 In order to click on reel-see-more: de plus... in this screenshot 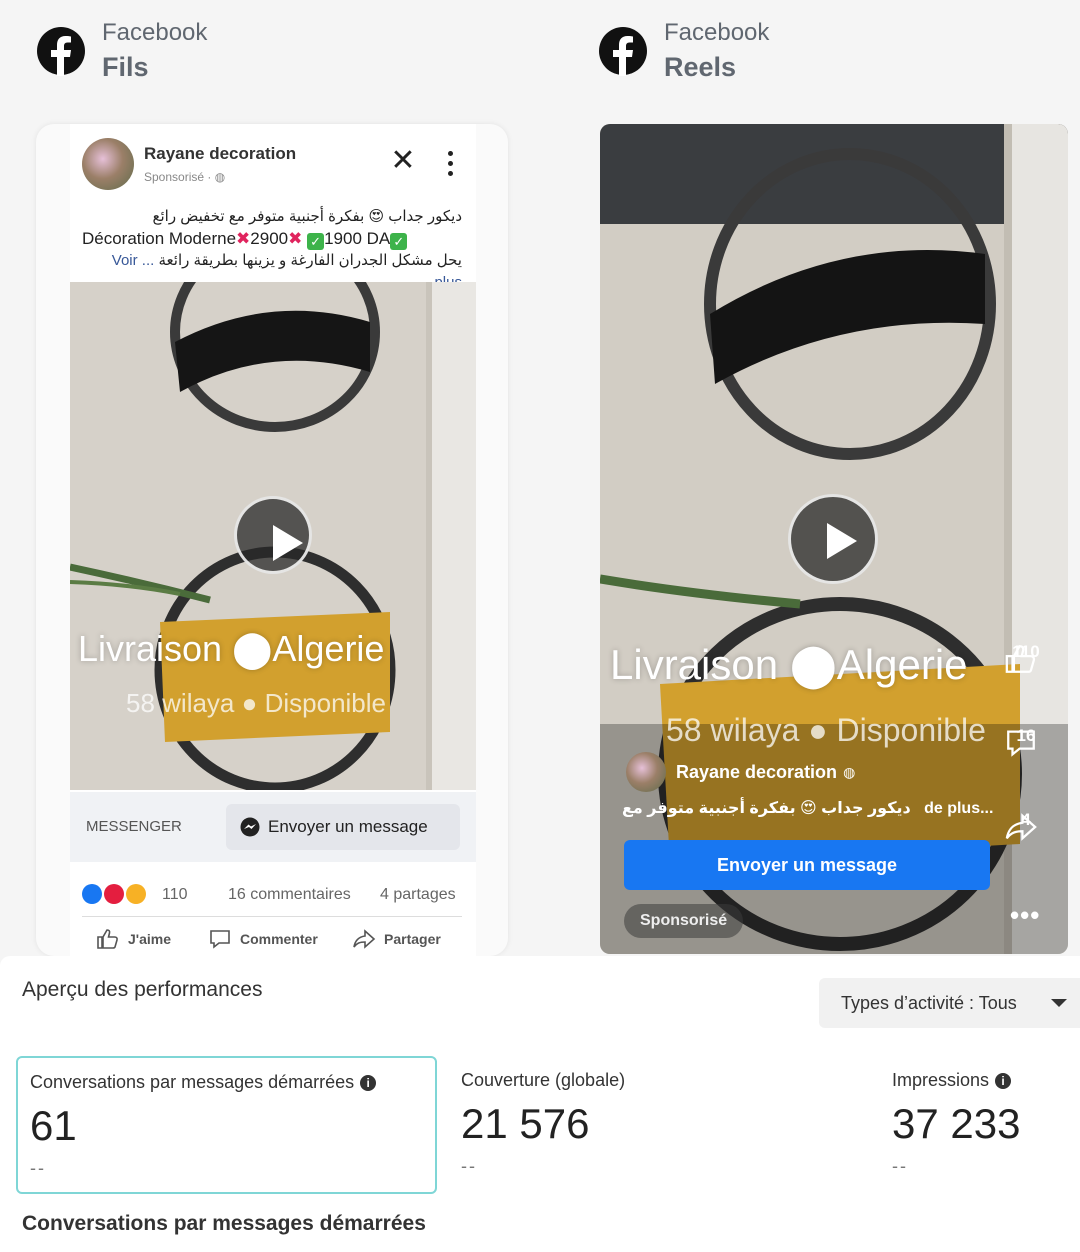, I will do `click(958, 808)`.